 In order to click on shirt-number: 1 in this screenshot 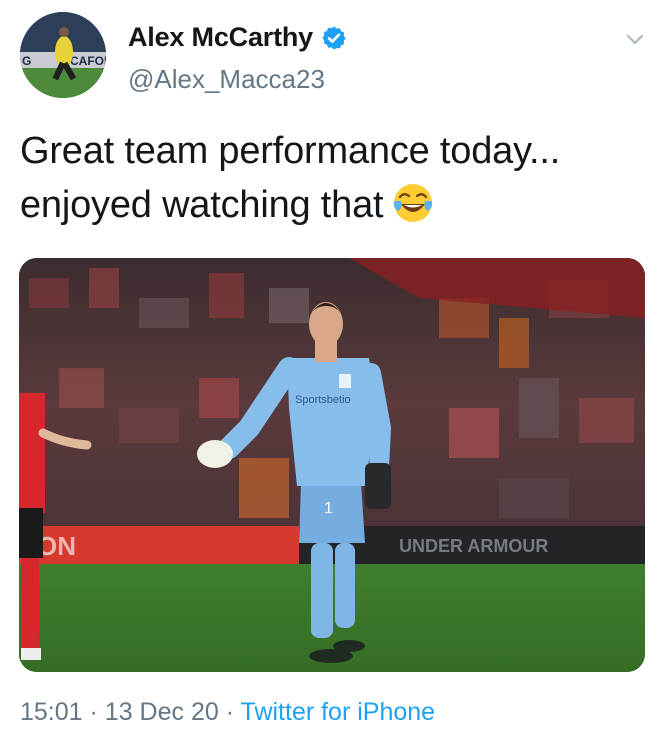, I will do `click(328, 508)`.